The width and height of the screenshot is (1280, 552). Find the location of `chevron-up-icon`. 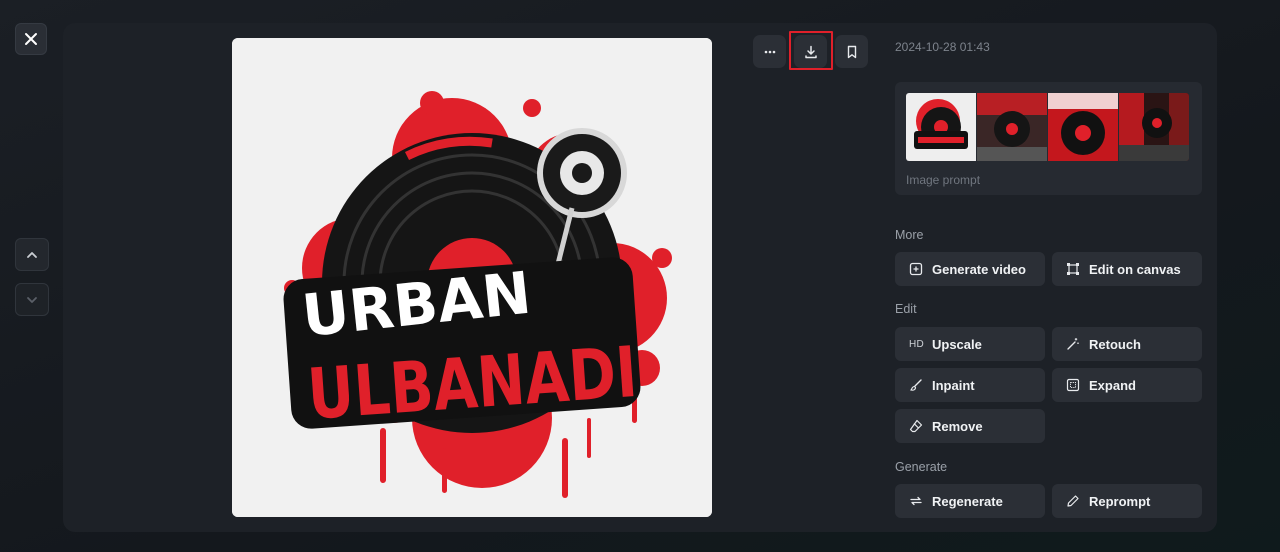

chevron-up-icon is located at coordinates (32, 254).